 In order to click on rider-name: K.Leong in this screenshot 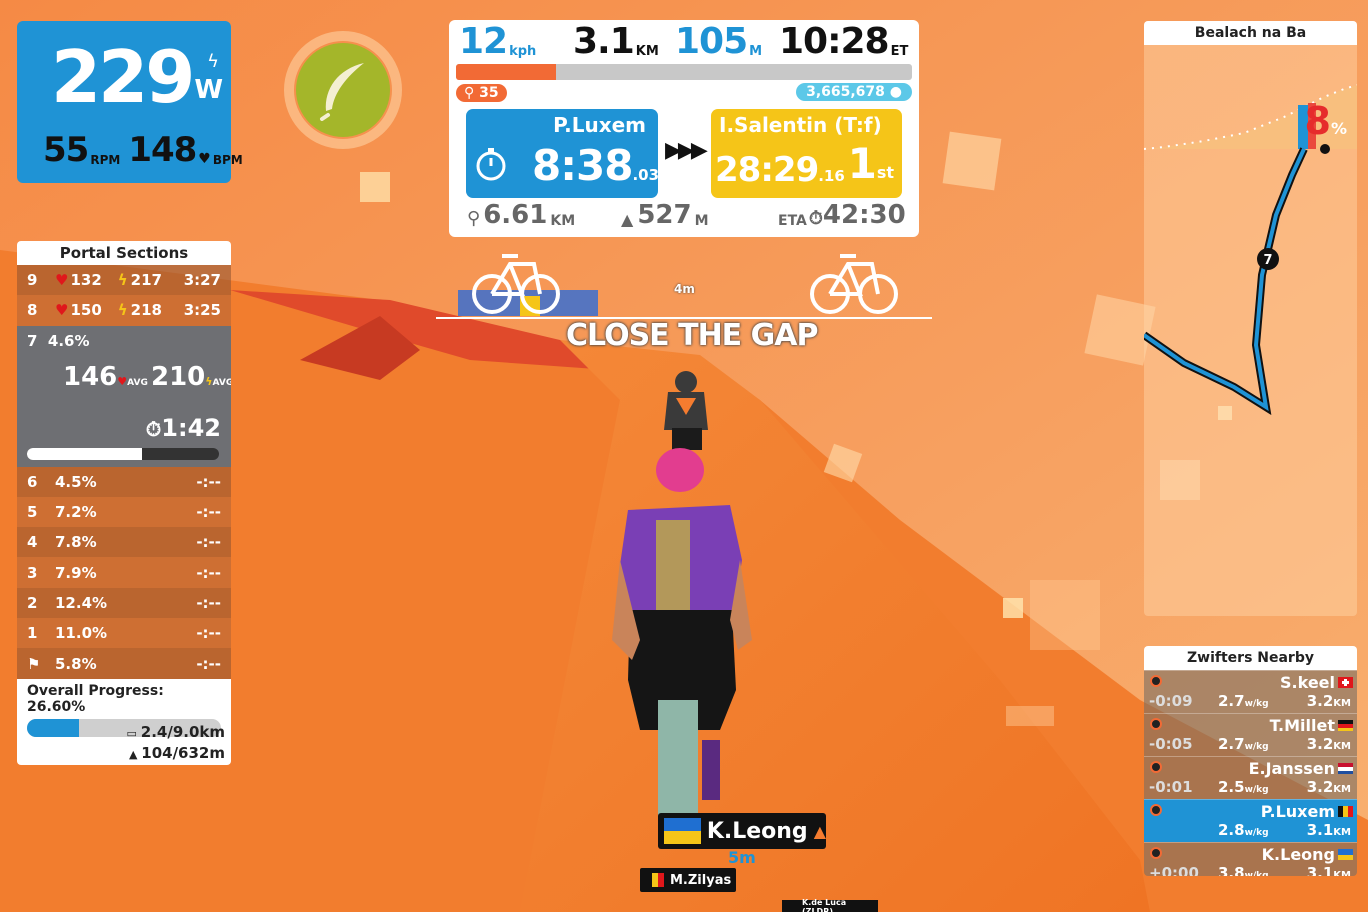, I will do `click(1298, 854)`.